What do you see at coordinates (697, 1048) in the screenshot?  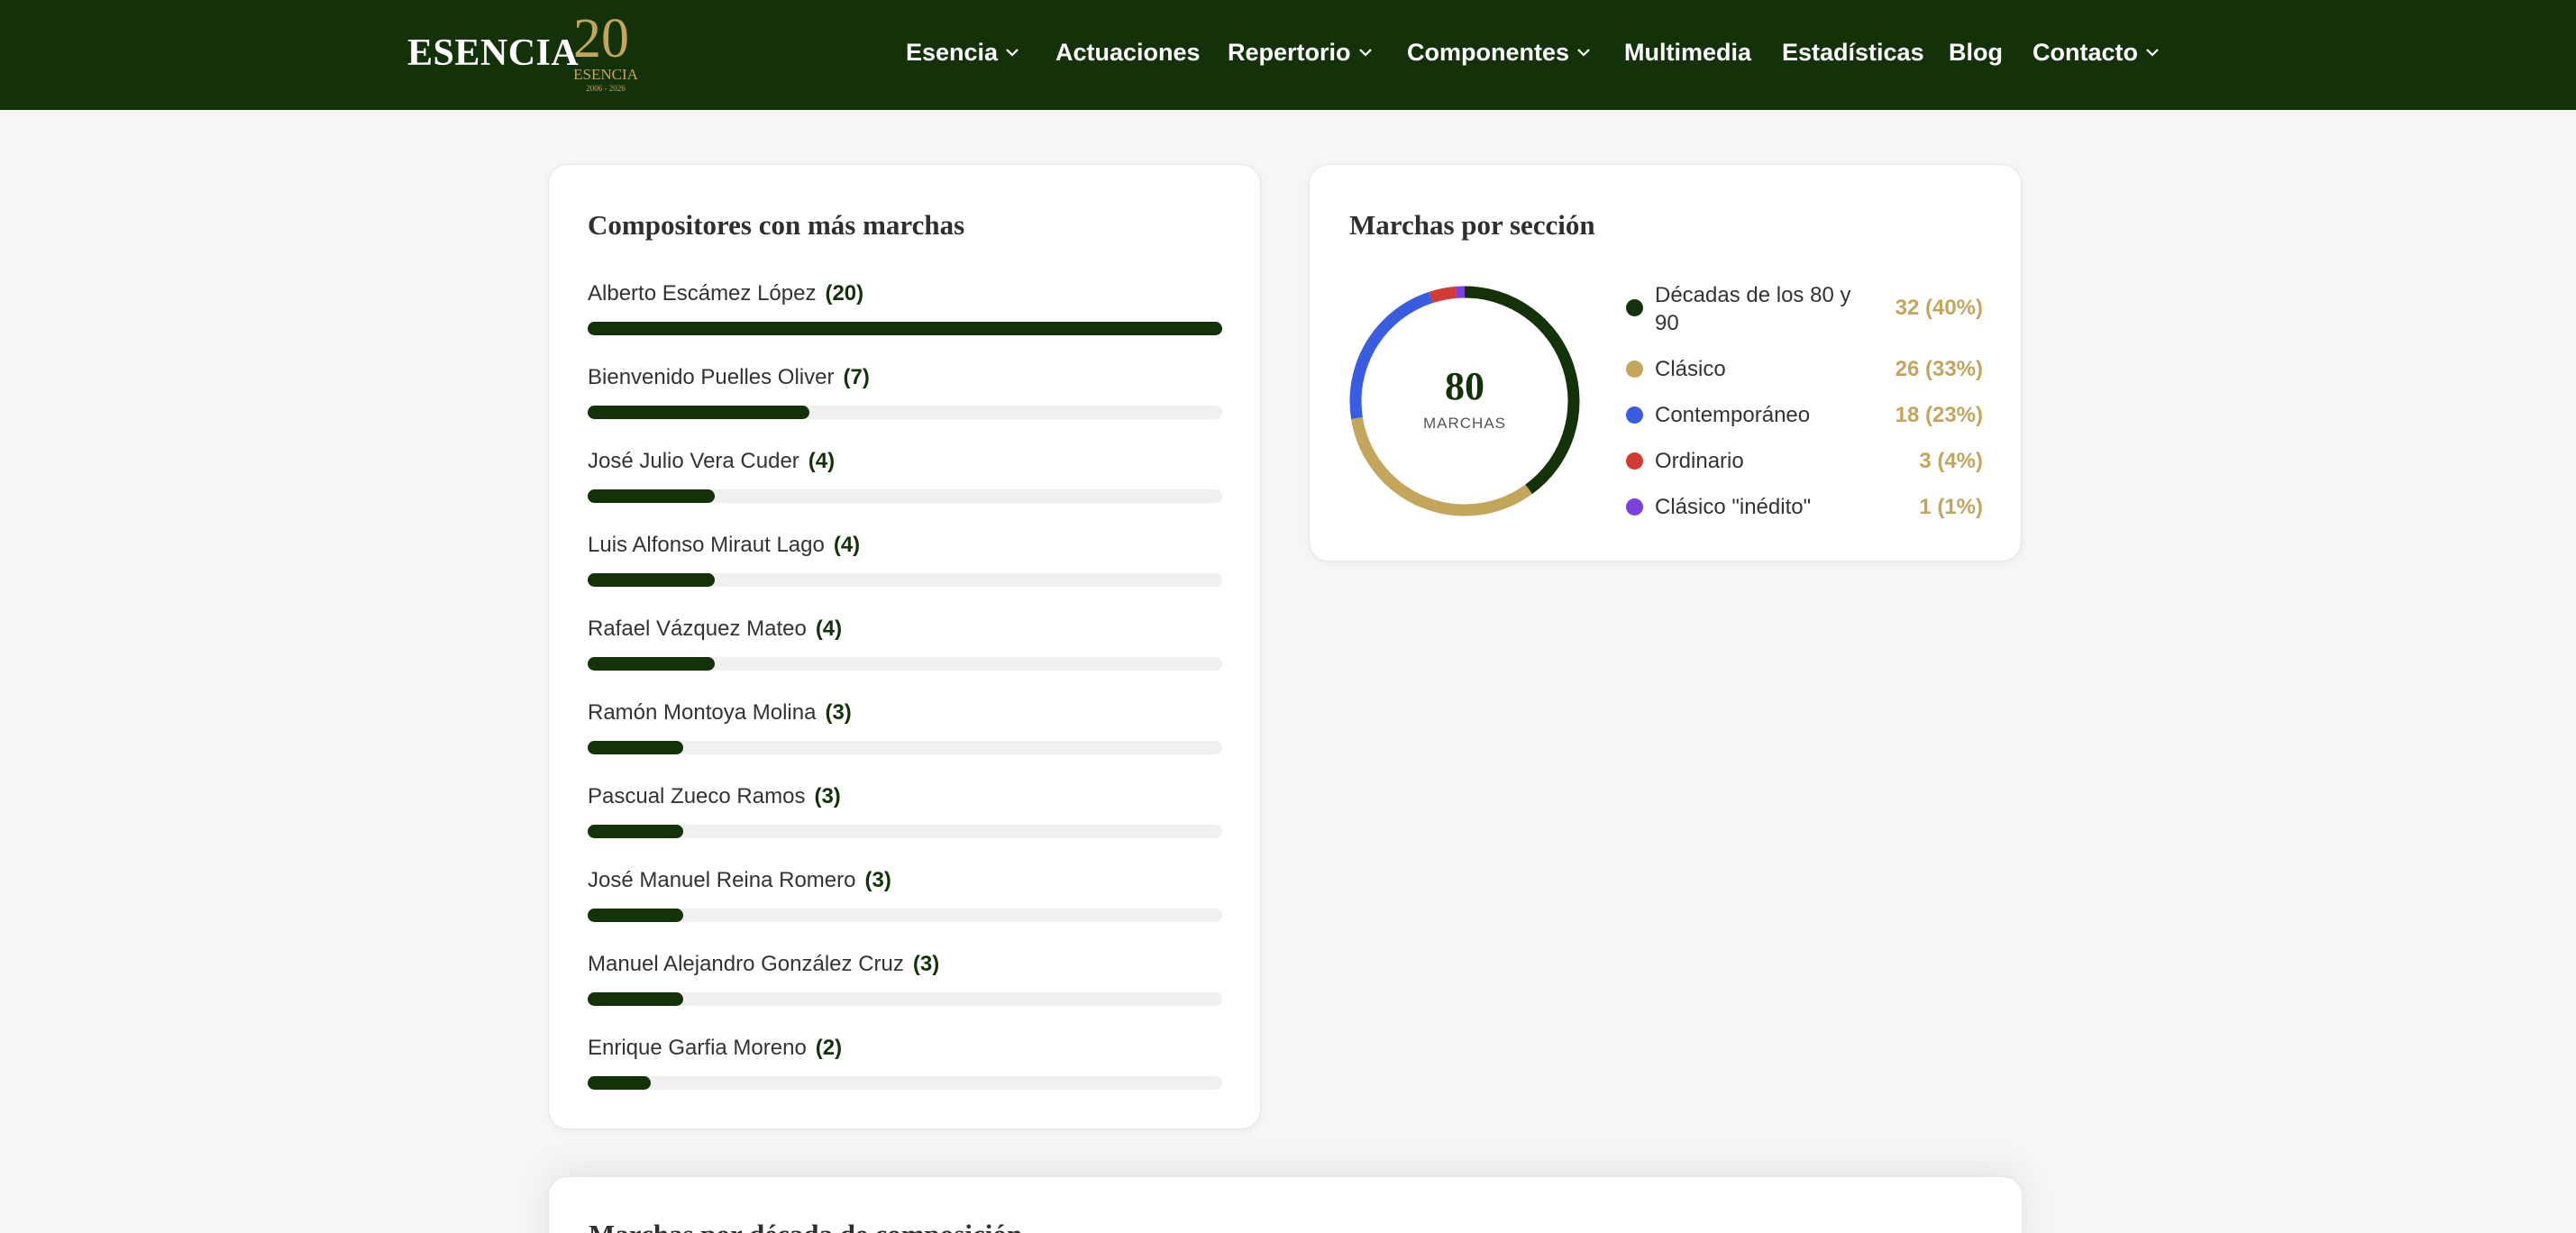 I see `composer-name-text: Enrique Garfia Moreno` at bounding box center [697, 1048].